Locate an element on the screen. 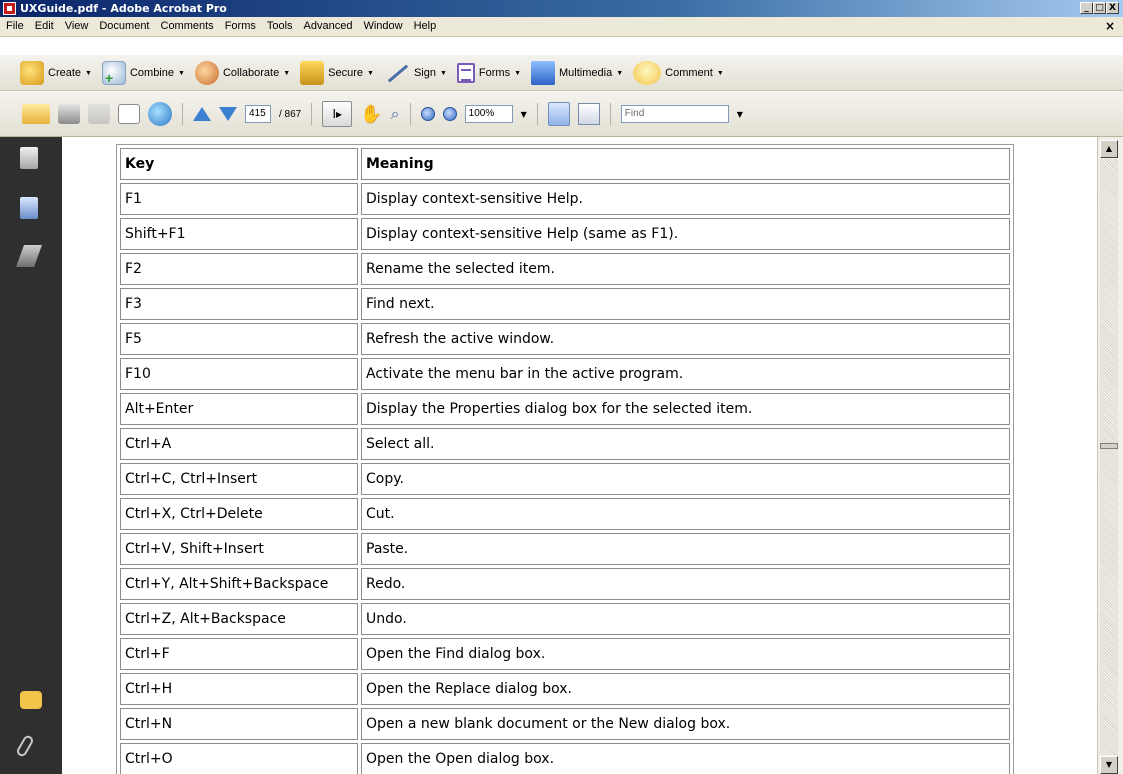  combine-label: Combine is located at coordinates (151, 73).